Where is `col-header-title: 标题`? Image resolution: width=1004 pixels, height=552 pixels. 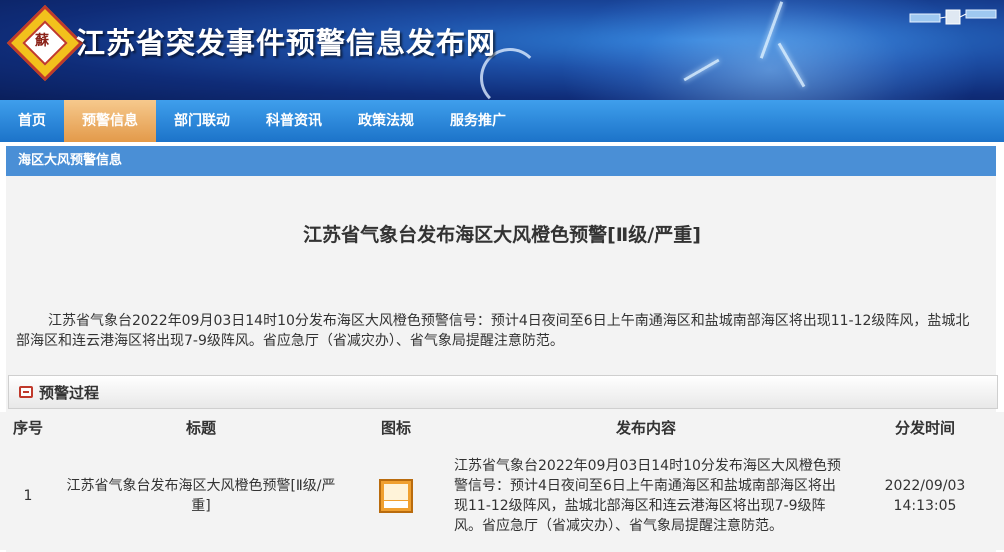
col-header-title: 标题 is located at coordinates (200, 427).